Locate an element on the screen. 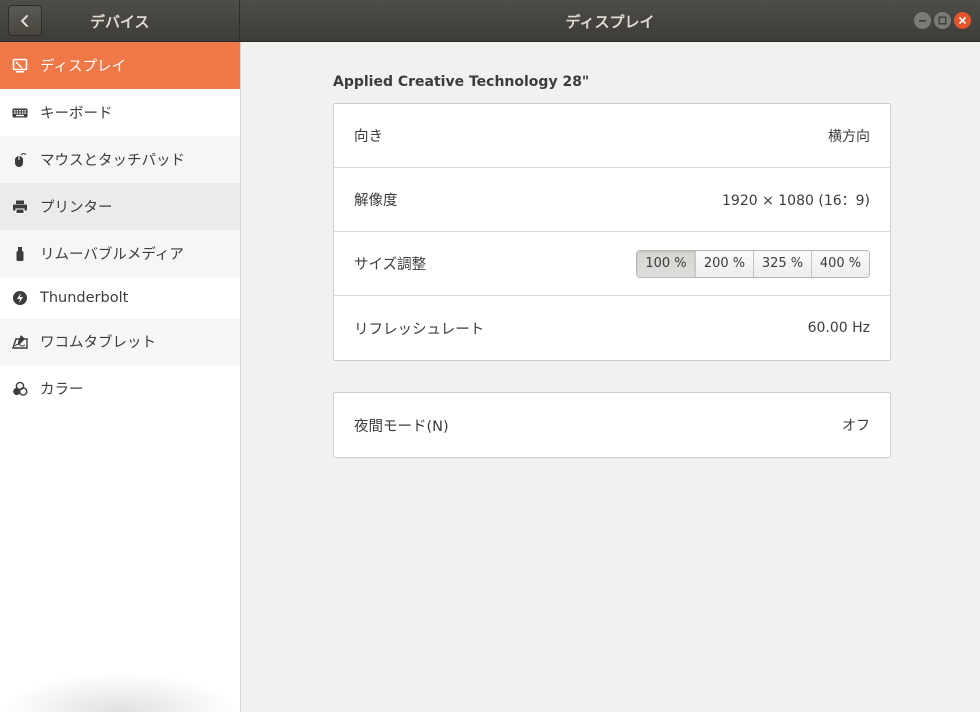 This screenshot has height=712, width=980. sidebar-header: デバイス is located at coordinates (120, 21).